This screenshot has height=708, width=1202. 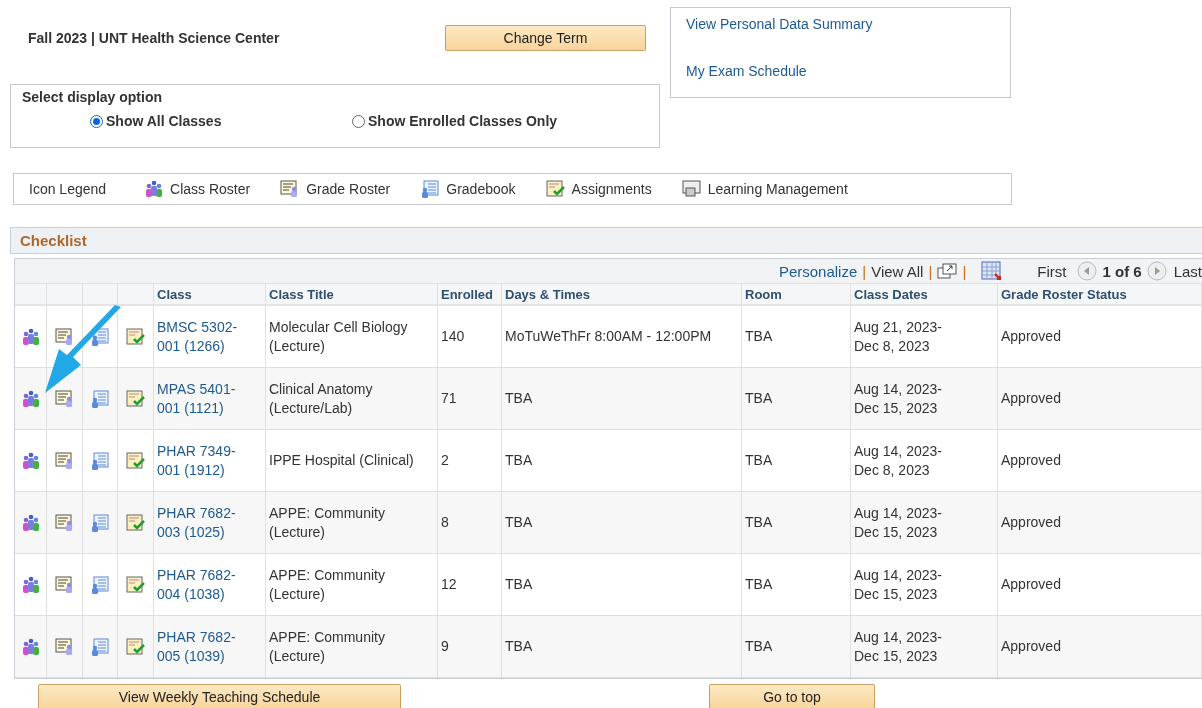 I want to click on class-dates: Aug 21, 2023-Dec 8, 2023, so click(x=898, y=336).